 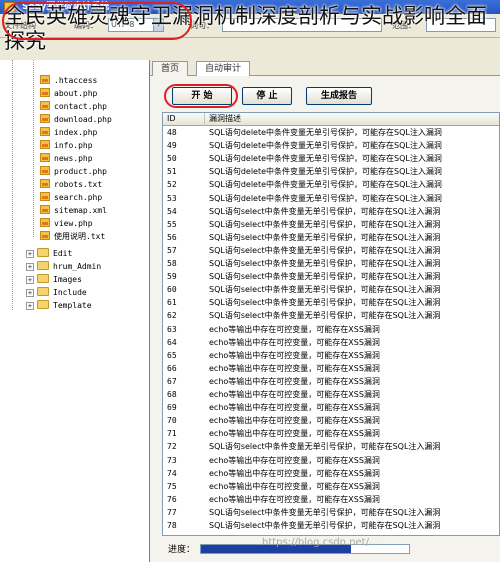 What do you see at coordinates (184, 119) in the screenshot?
I see `column-header-id: ID` at bounding box center [184, 119].